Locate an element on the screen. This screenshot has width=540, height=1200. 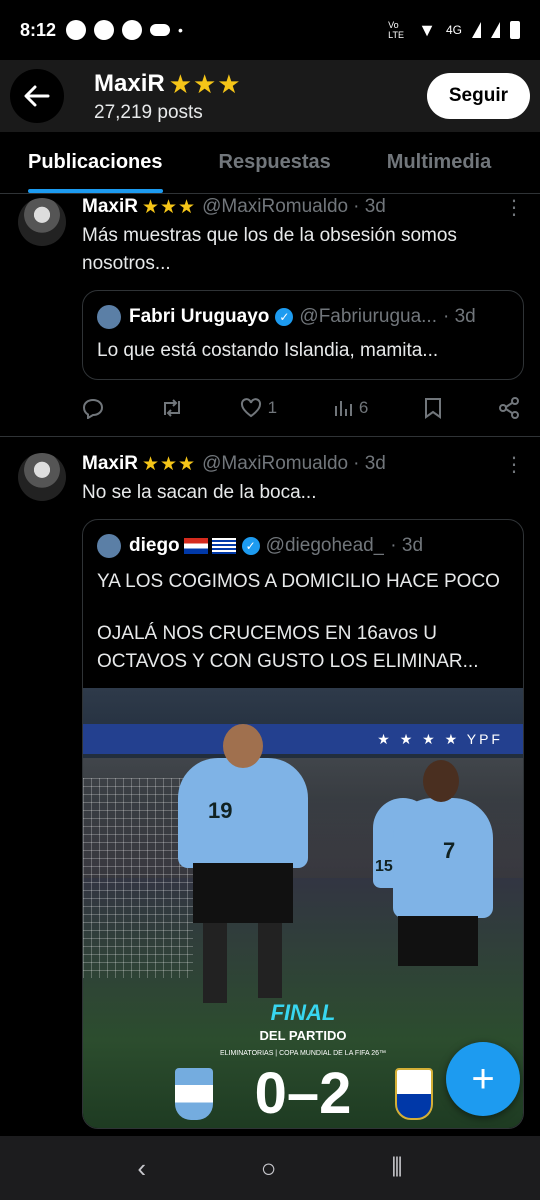
reply-button is located at coordinates (93, 408).